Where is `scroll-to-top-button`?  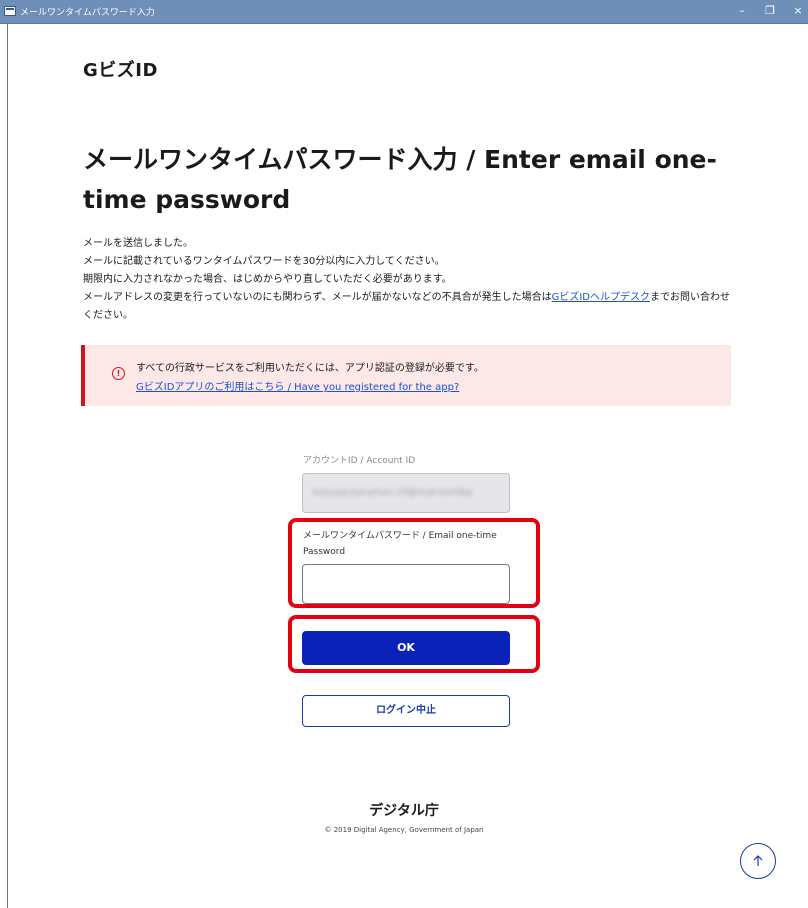 scroll-to-top-button is located at coordinates (758, 861).